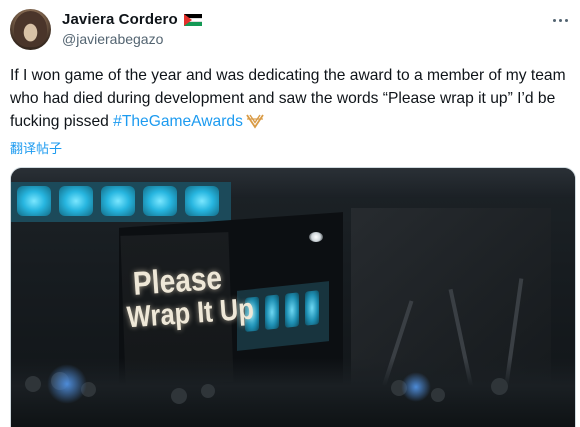 The height and width of the screenshot is (427, 580). What do you see at coordinates (255, 121) in the screenshot?
I see `the-game-awards-icon` at bounding box center [255, 121].